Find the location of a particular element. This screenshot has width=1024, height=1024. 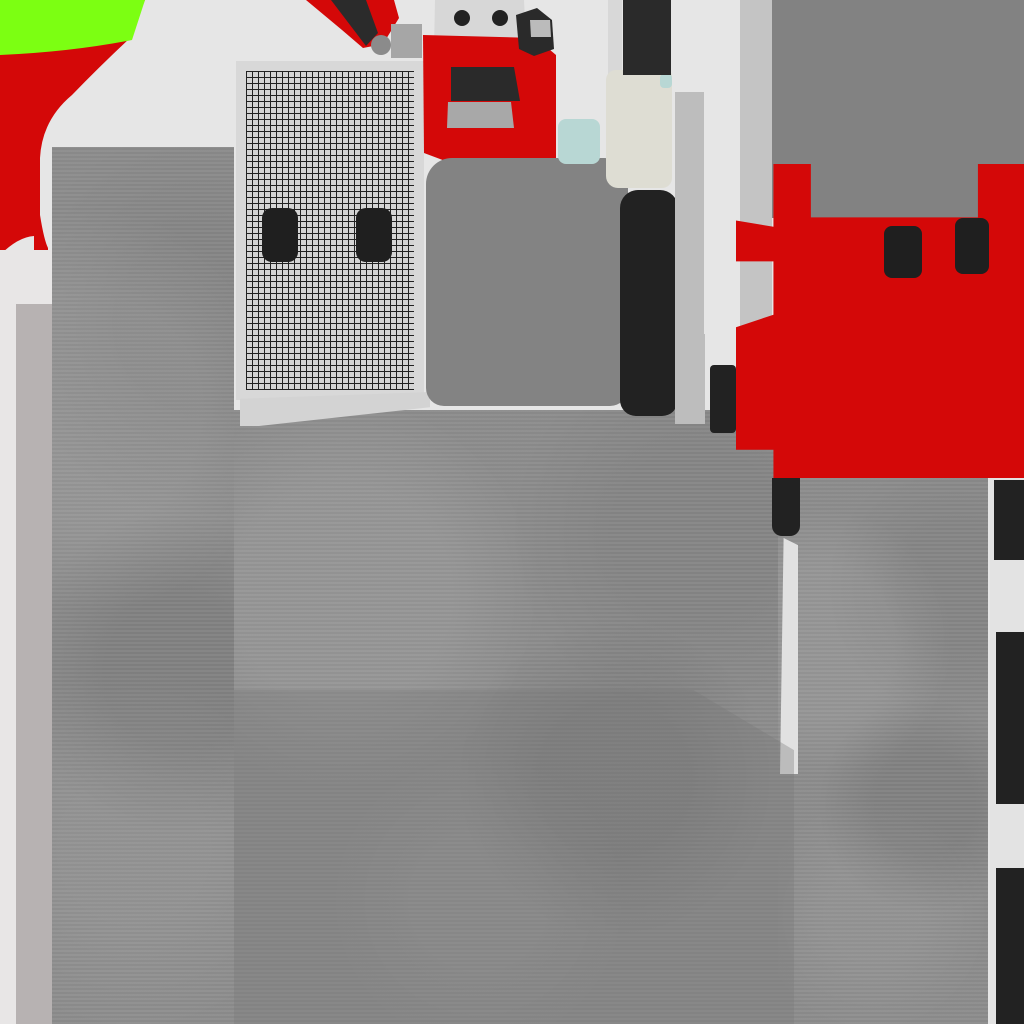

right-post-left is located at coordinates (723, 399).